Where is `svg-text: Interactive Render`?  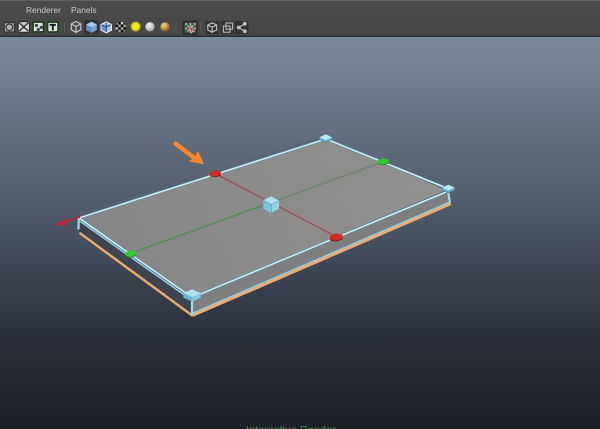
svg-text: Interactive Render is located at coordinates (291, 426).